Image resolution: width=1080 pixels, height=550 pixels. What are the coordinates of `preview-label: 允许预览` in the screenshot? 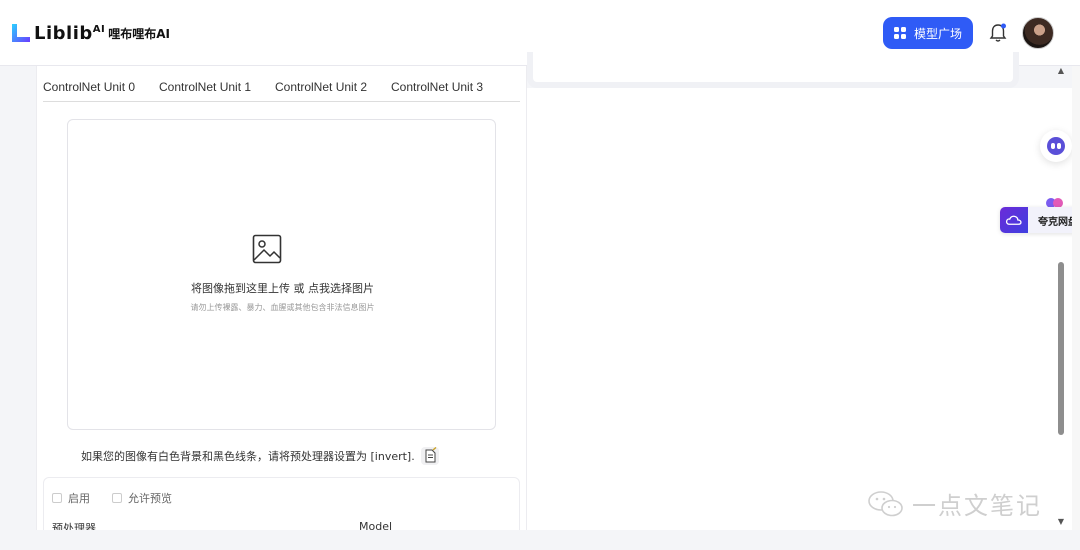 It's located at (150, 498).